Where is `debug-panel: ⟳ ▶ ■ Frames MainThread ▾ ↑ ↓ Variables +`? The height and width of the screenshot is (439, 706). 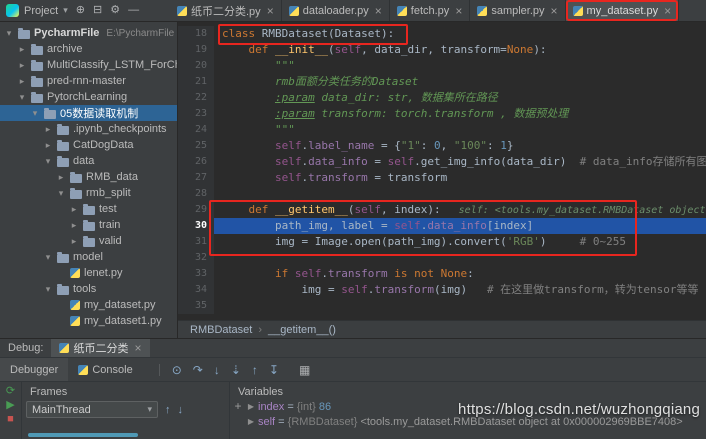
debug-panel: ⟳ ▶ ■ Frames MainThread ▾ ↑ ↓ Variables + is located at coordinates (353, 410).